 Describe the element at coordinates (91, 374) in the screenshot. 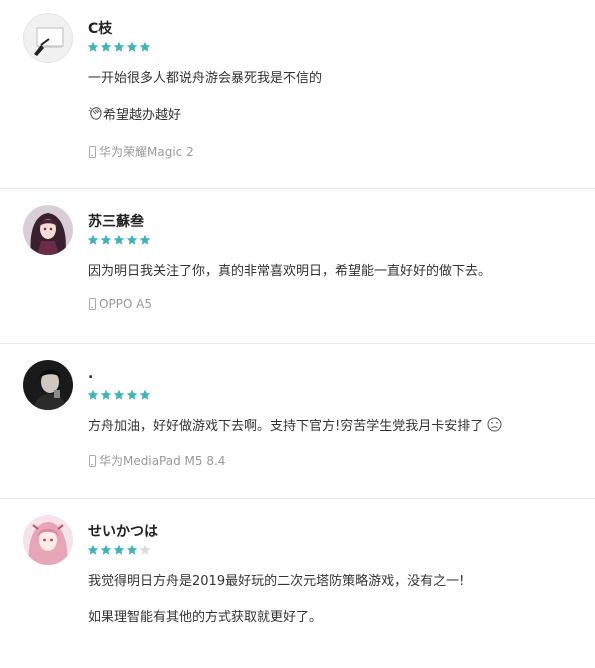

I see `username: .` at that location.